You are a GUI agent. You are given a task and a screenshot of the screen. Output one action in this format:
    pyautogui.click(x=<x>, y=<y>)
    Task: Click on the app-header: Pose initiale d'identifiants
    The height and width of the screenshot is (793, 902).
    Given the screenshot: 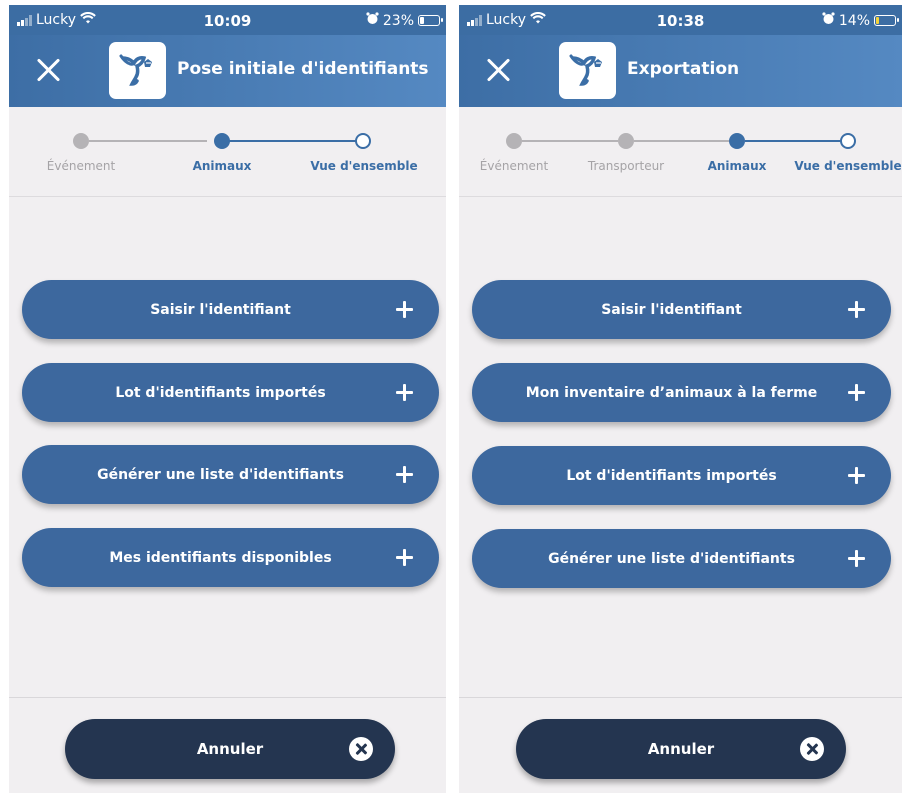 What is the action you would take?
    pyautogui.click(x=227, y=71)
    